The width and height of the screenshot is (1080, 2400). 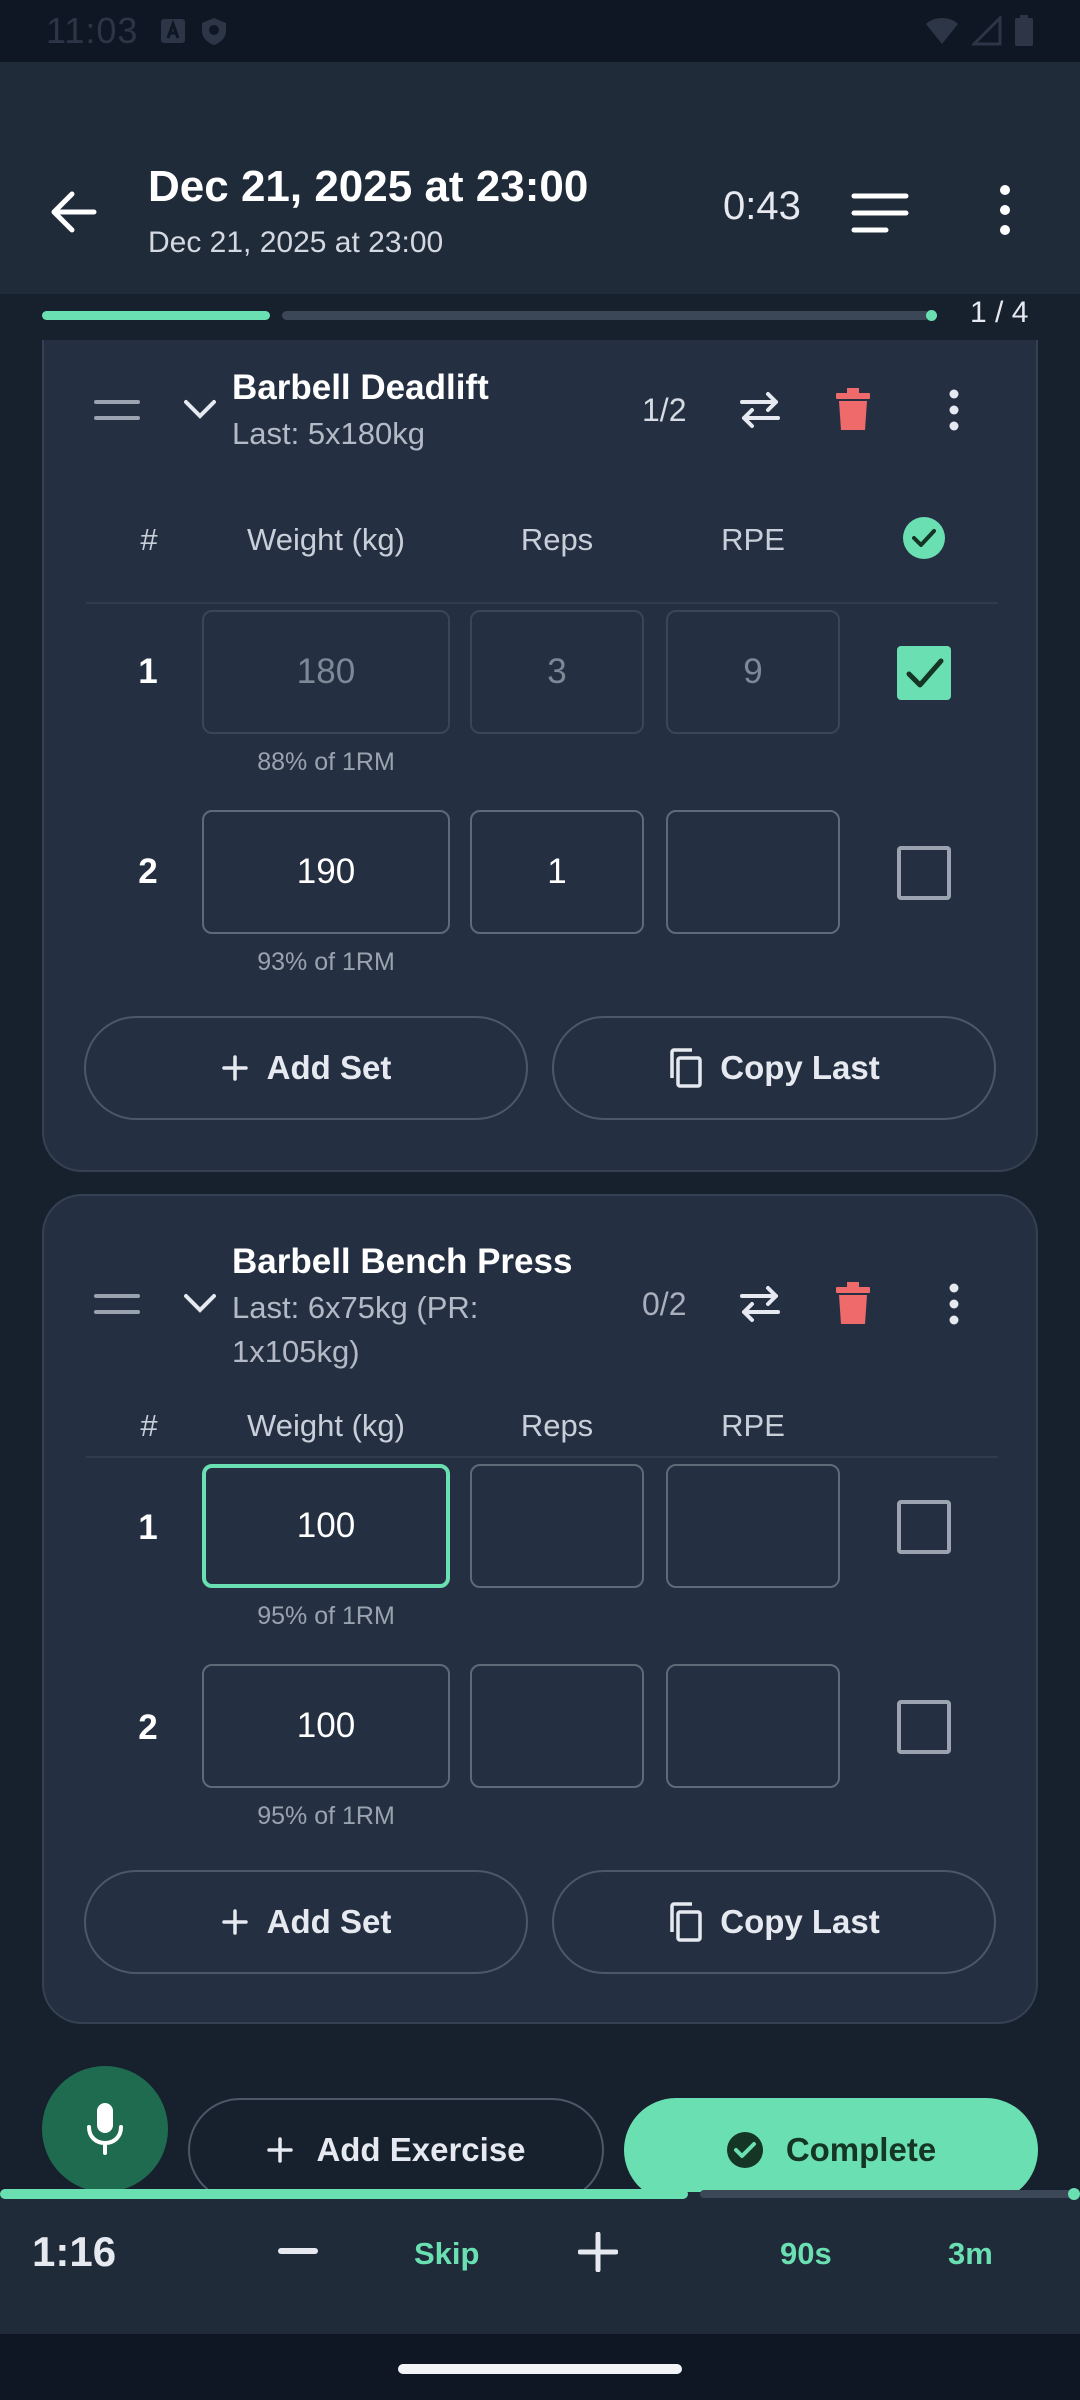 What do you see at coordinates (298, 2251) in the screenshot?
I see `minus-icon` at bounding box center [298, 2251].